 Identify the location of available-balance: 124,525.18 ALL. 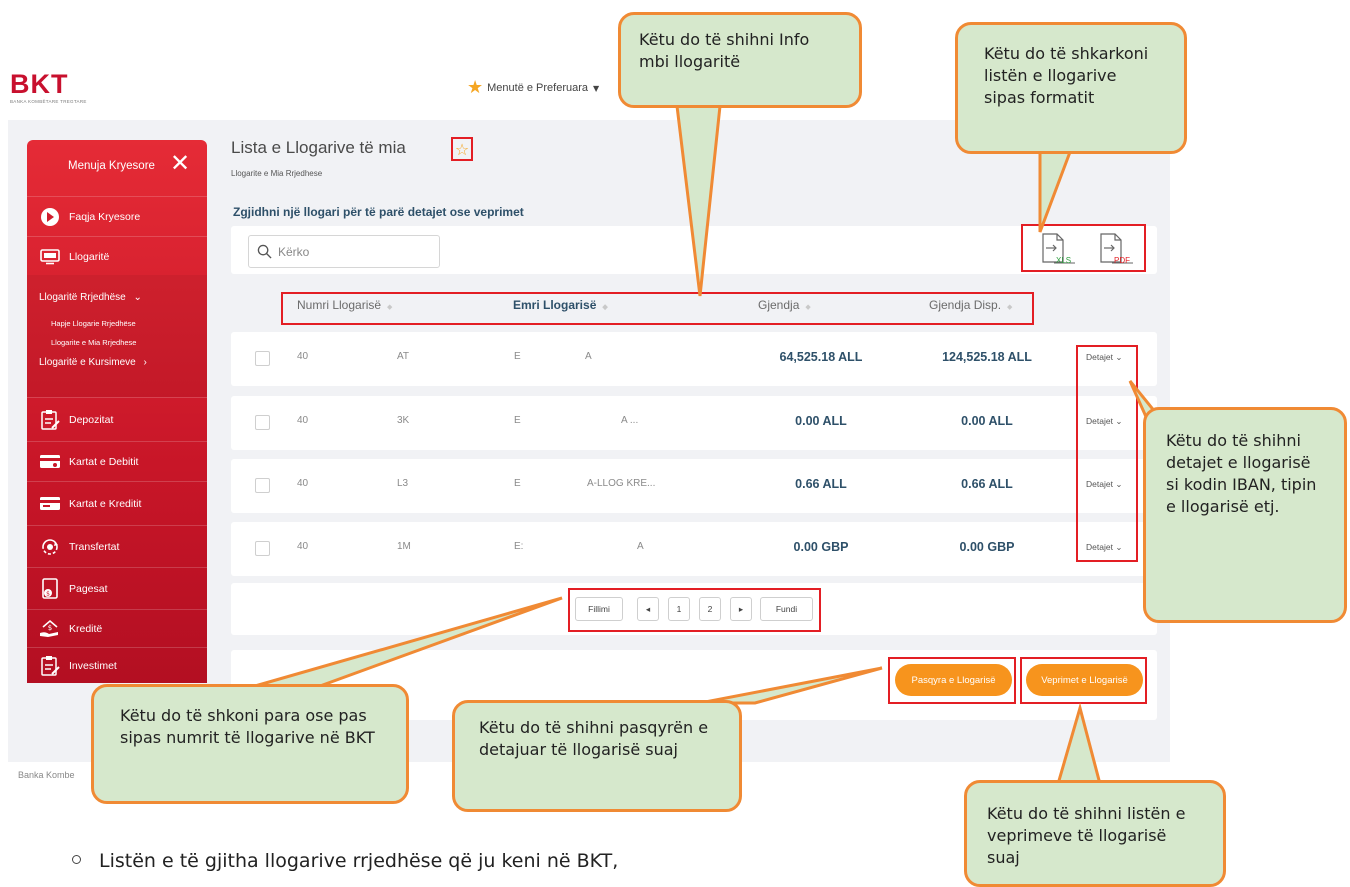
(987, 357).